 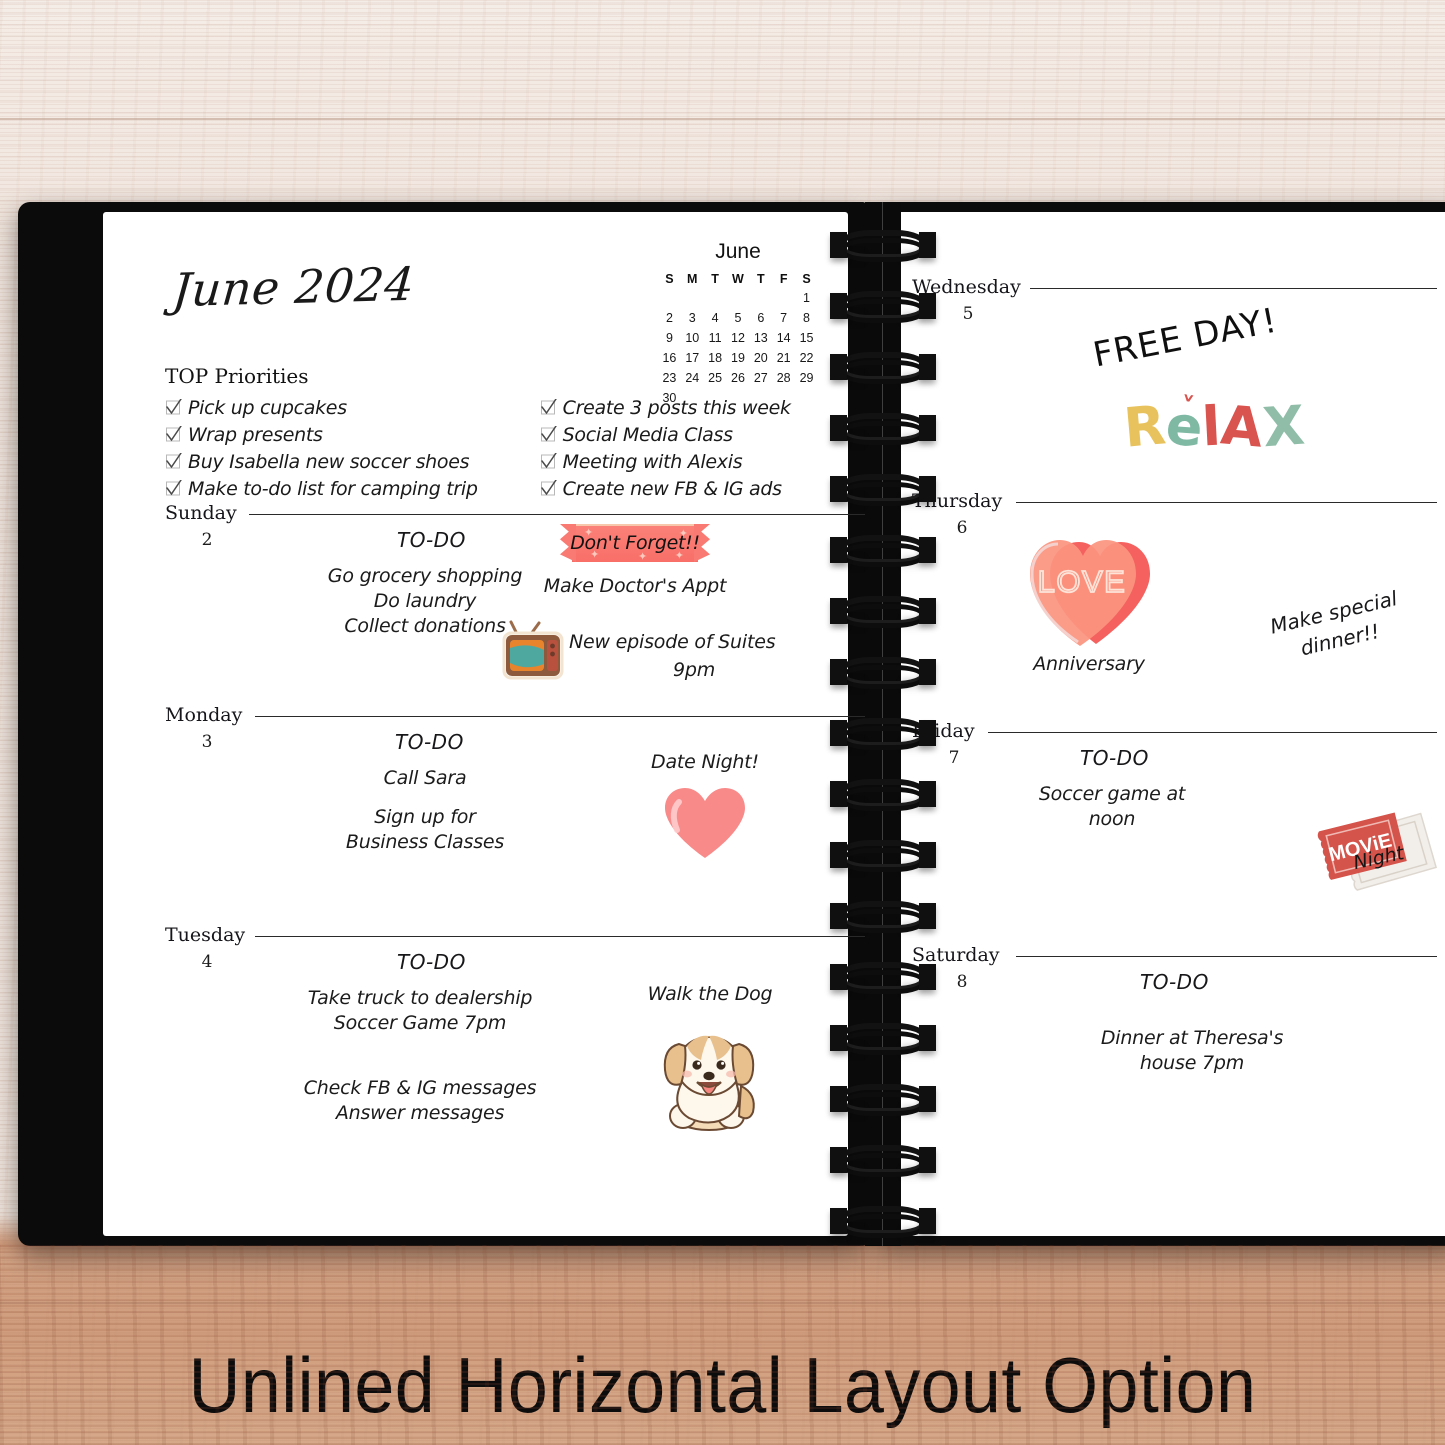 What do you see at coordinates (709, 1083) in the screenshot?
I see `dog-icon` at bounding box center [709, 1083].